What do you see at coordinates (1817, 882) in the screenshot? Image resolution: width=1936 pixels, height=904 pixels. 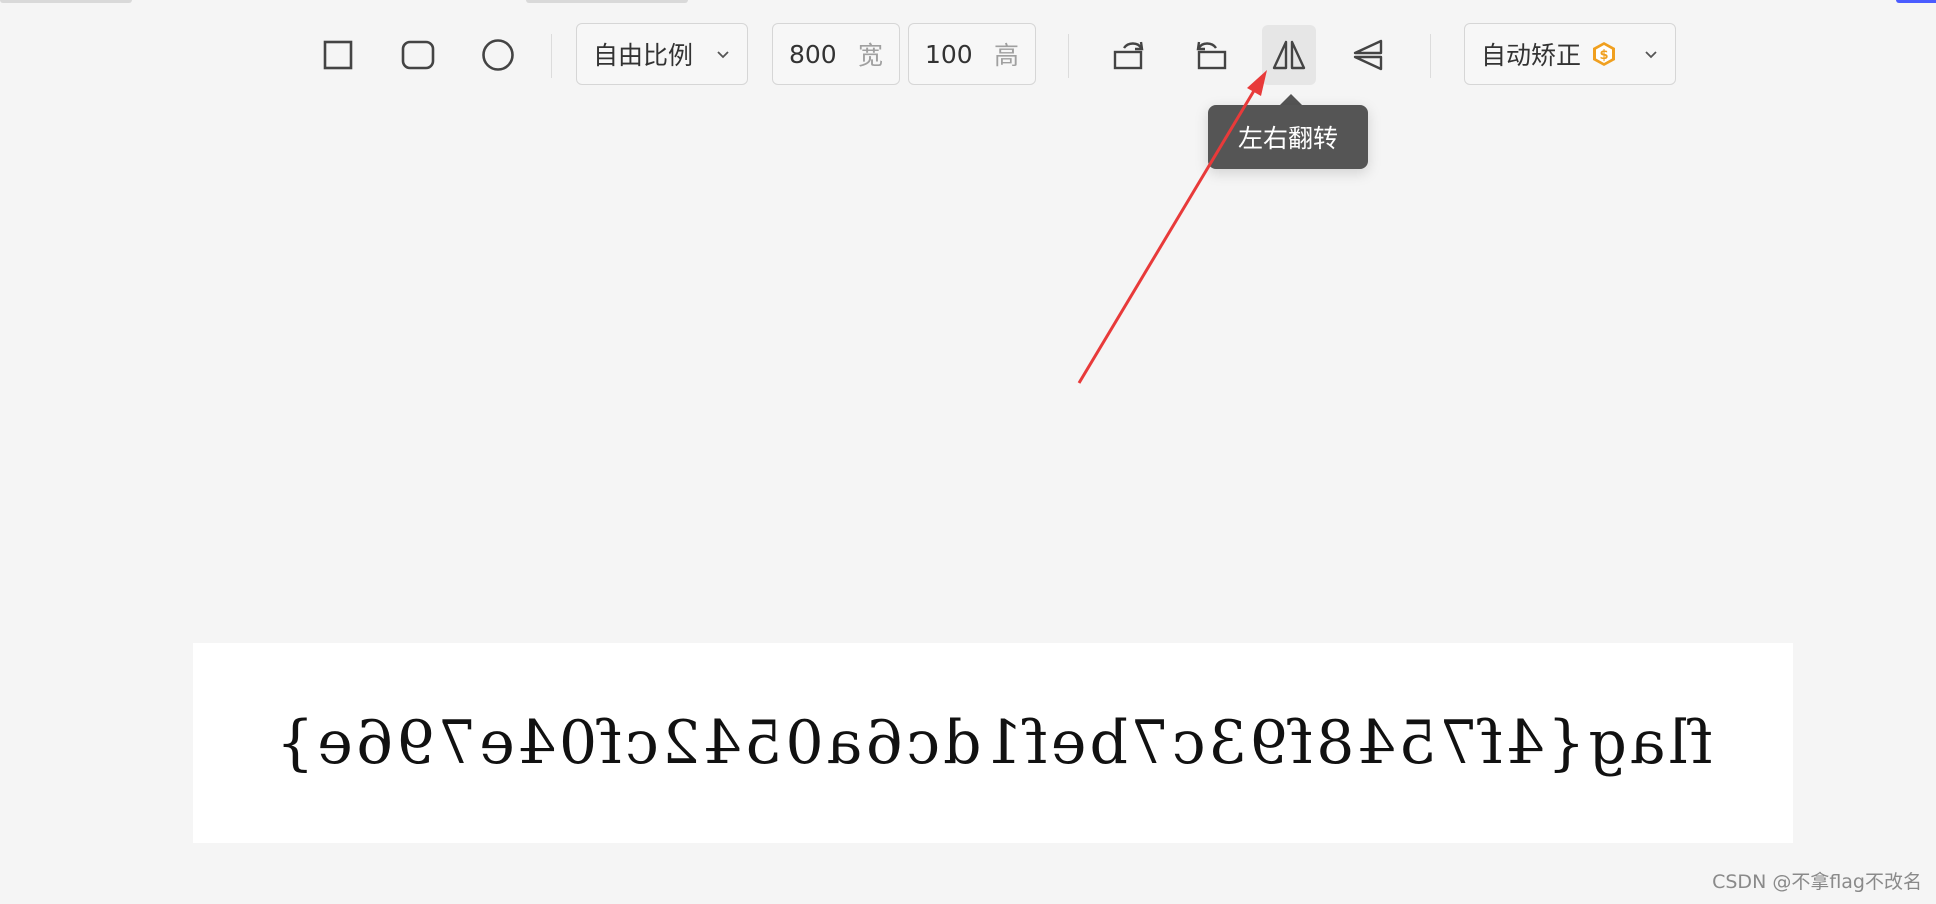 I see `watermark: CSDN @不拿flag不改名` at bounding box center [1817, 882].